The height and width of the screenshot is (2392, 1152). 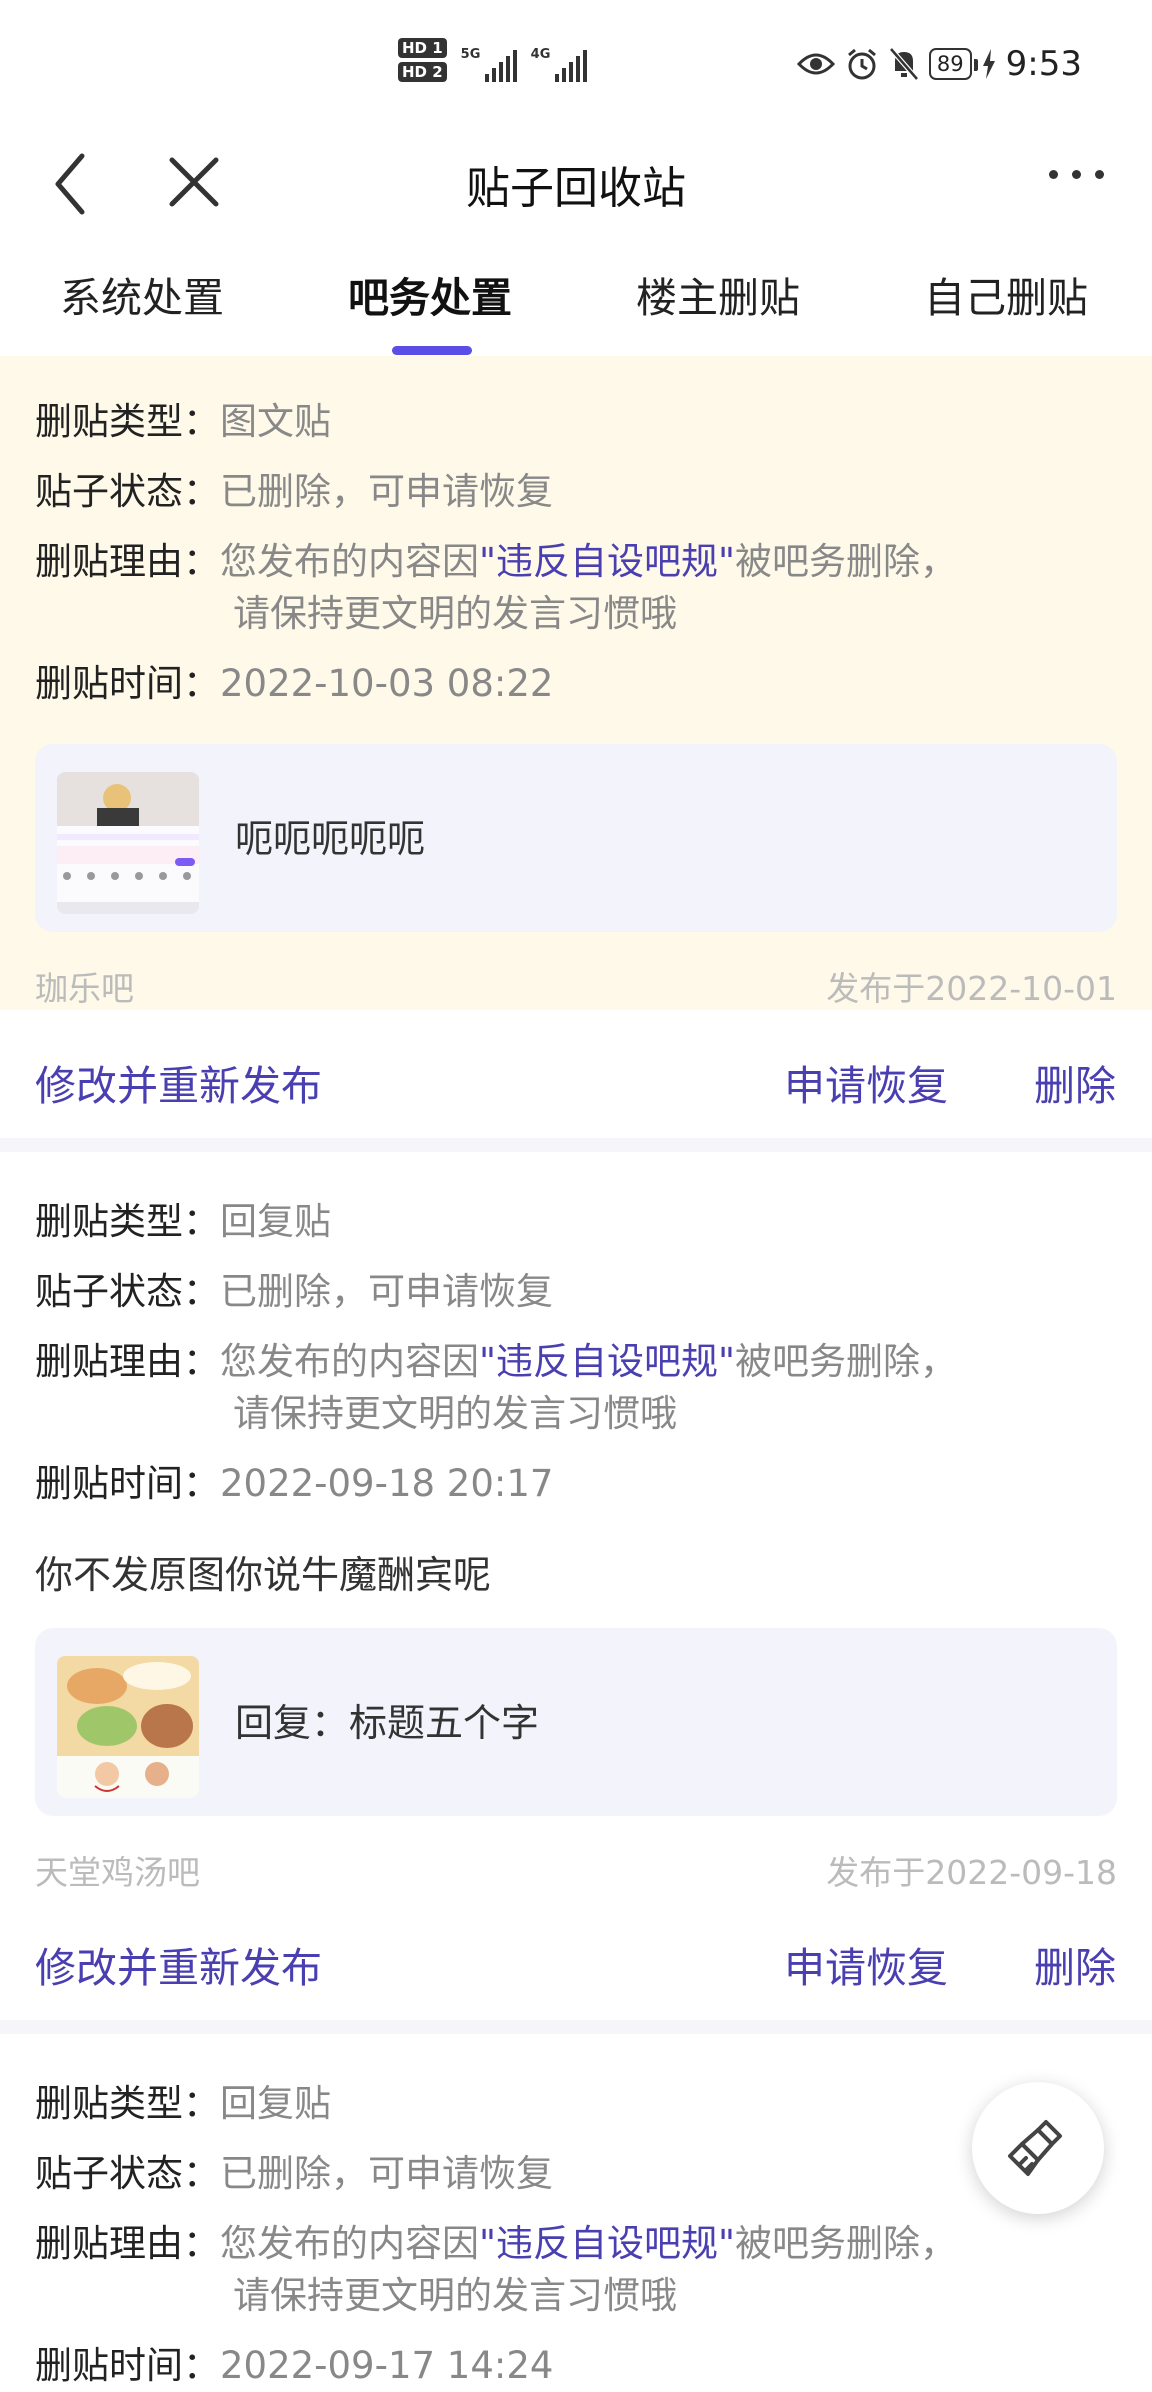 I want to click on time-row: 删贴时间：2022-09-17 14:24, so click(x=294, y=2366).